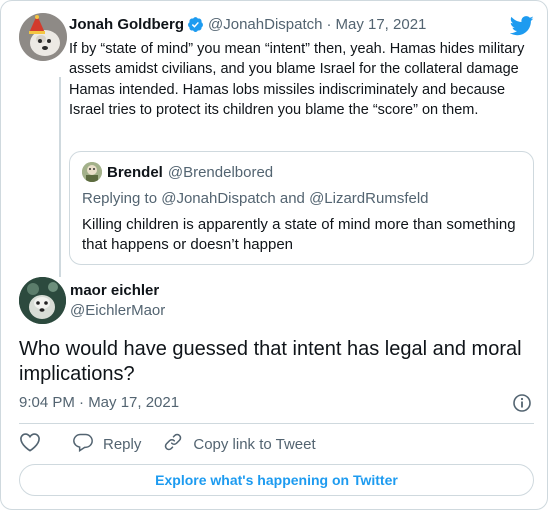 This screenshot has height=512, width=550. I want to click on info-icon, so click(522, 405).